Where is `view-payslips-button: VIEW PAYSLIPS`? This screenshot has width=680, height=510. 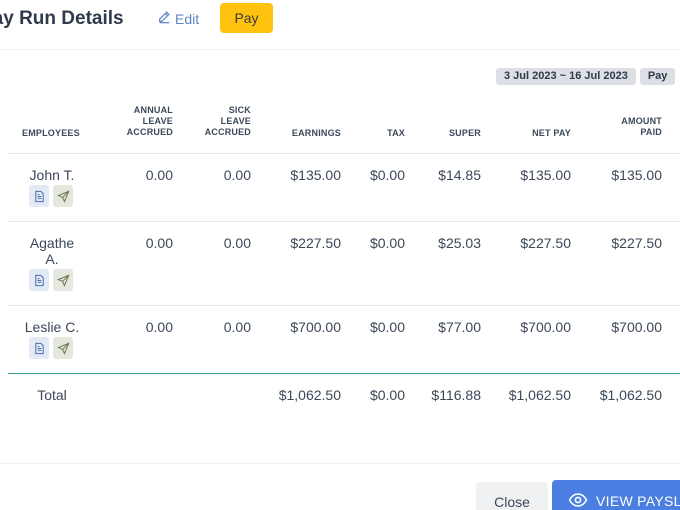 view-payslips-button: VIEW PAYSLIPS is located at coordinates (616, 495).